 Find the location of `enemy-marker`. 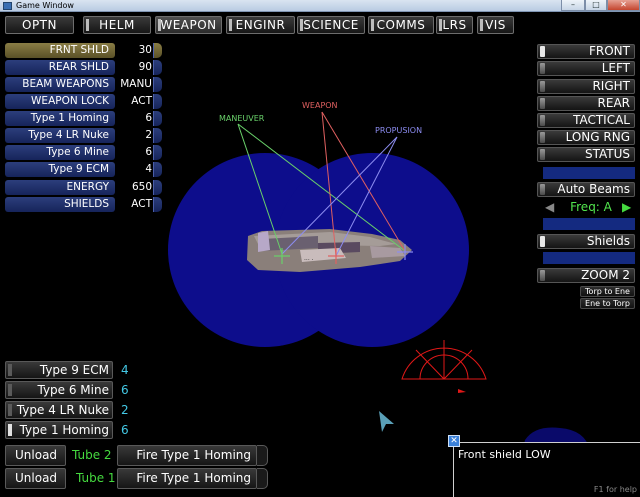

enemy-marker is located at coordinates (462, 391).